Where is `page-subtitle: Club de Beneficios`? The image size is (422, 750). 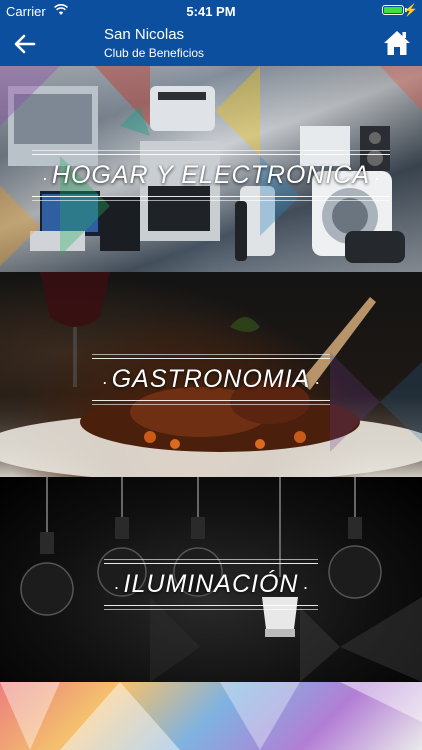
page-subtitle: Club de Beneficios is located at coordinates (154, 53).